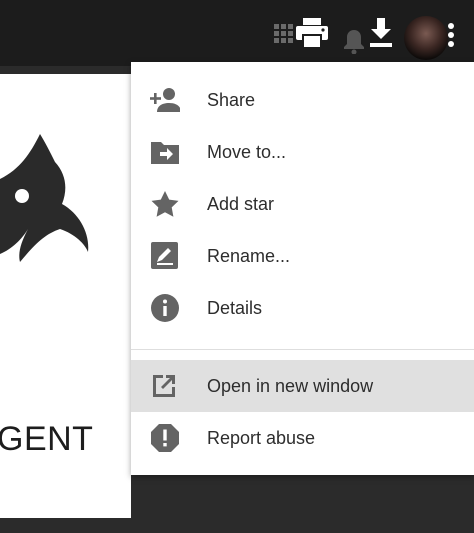 This screenshot has height=533, width=474. Describe the element at coordinates (237, 33) in the screenshot. I see `top-toolbar` at that location.